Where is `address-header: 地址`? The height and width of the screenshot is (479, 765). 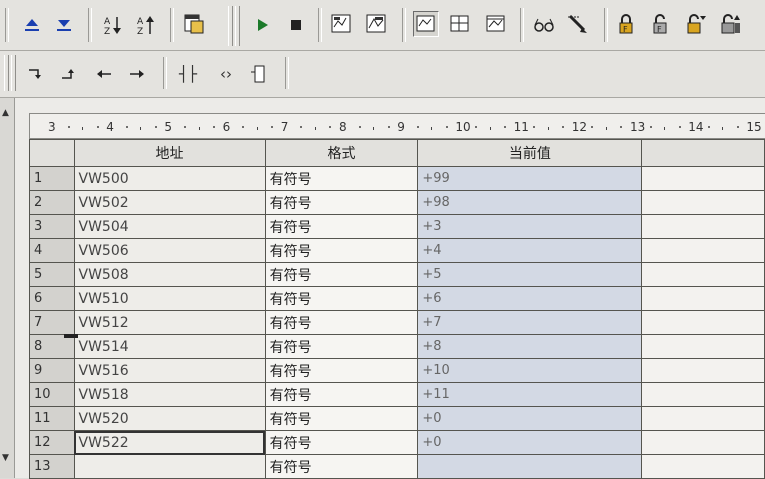 address-header: 地址 is located at coordinates (169, 153).